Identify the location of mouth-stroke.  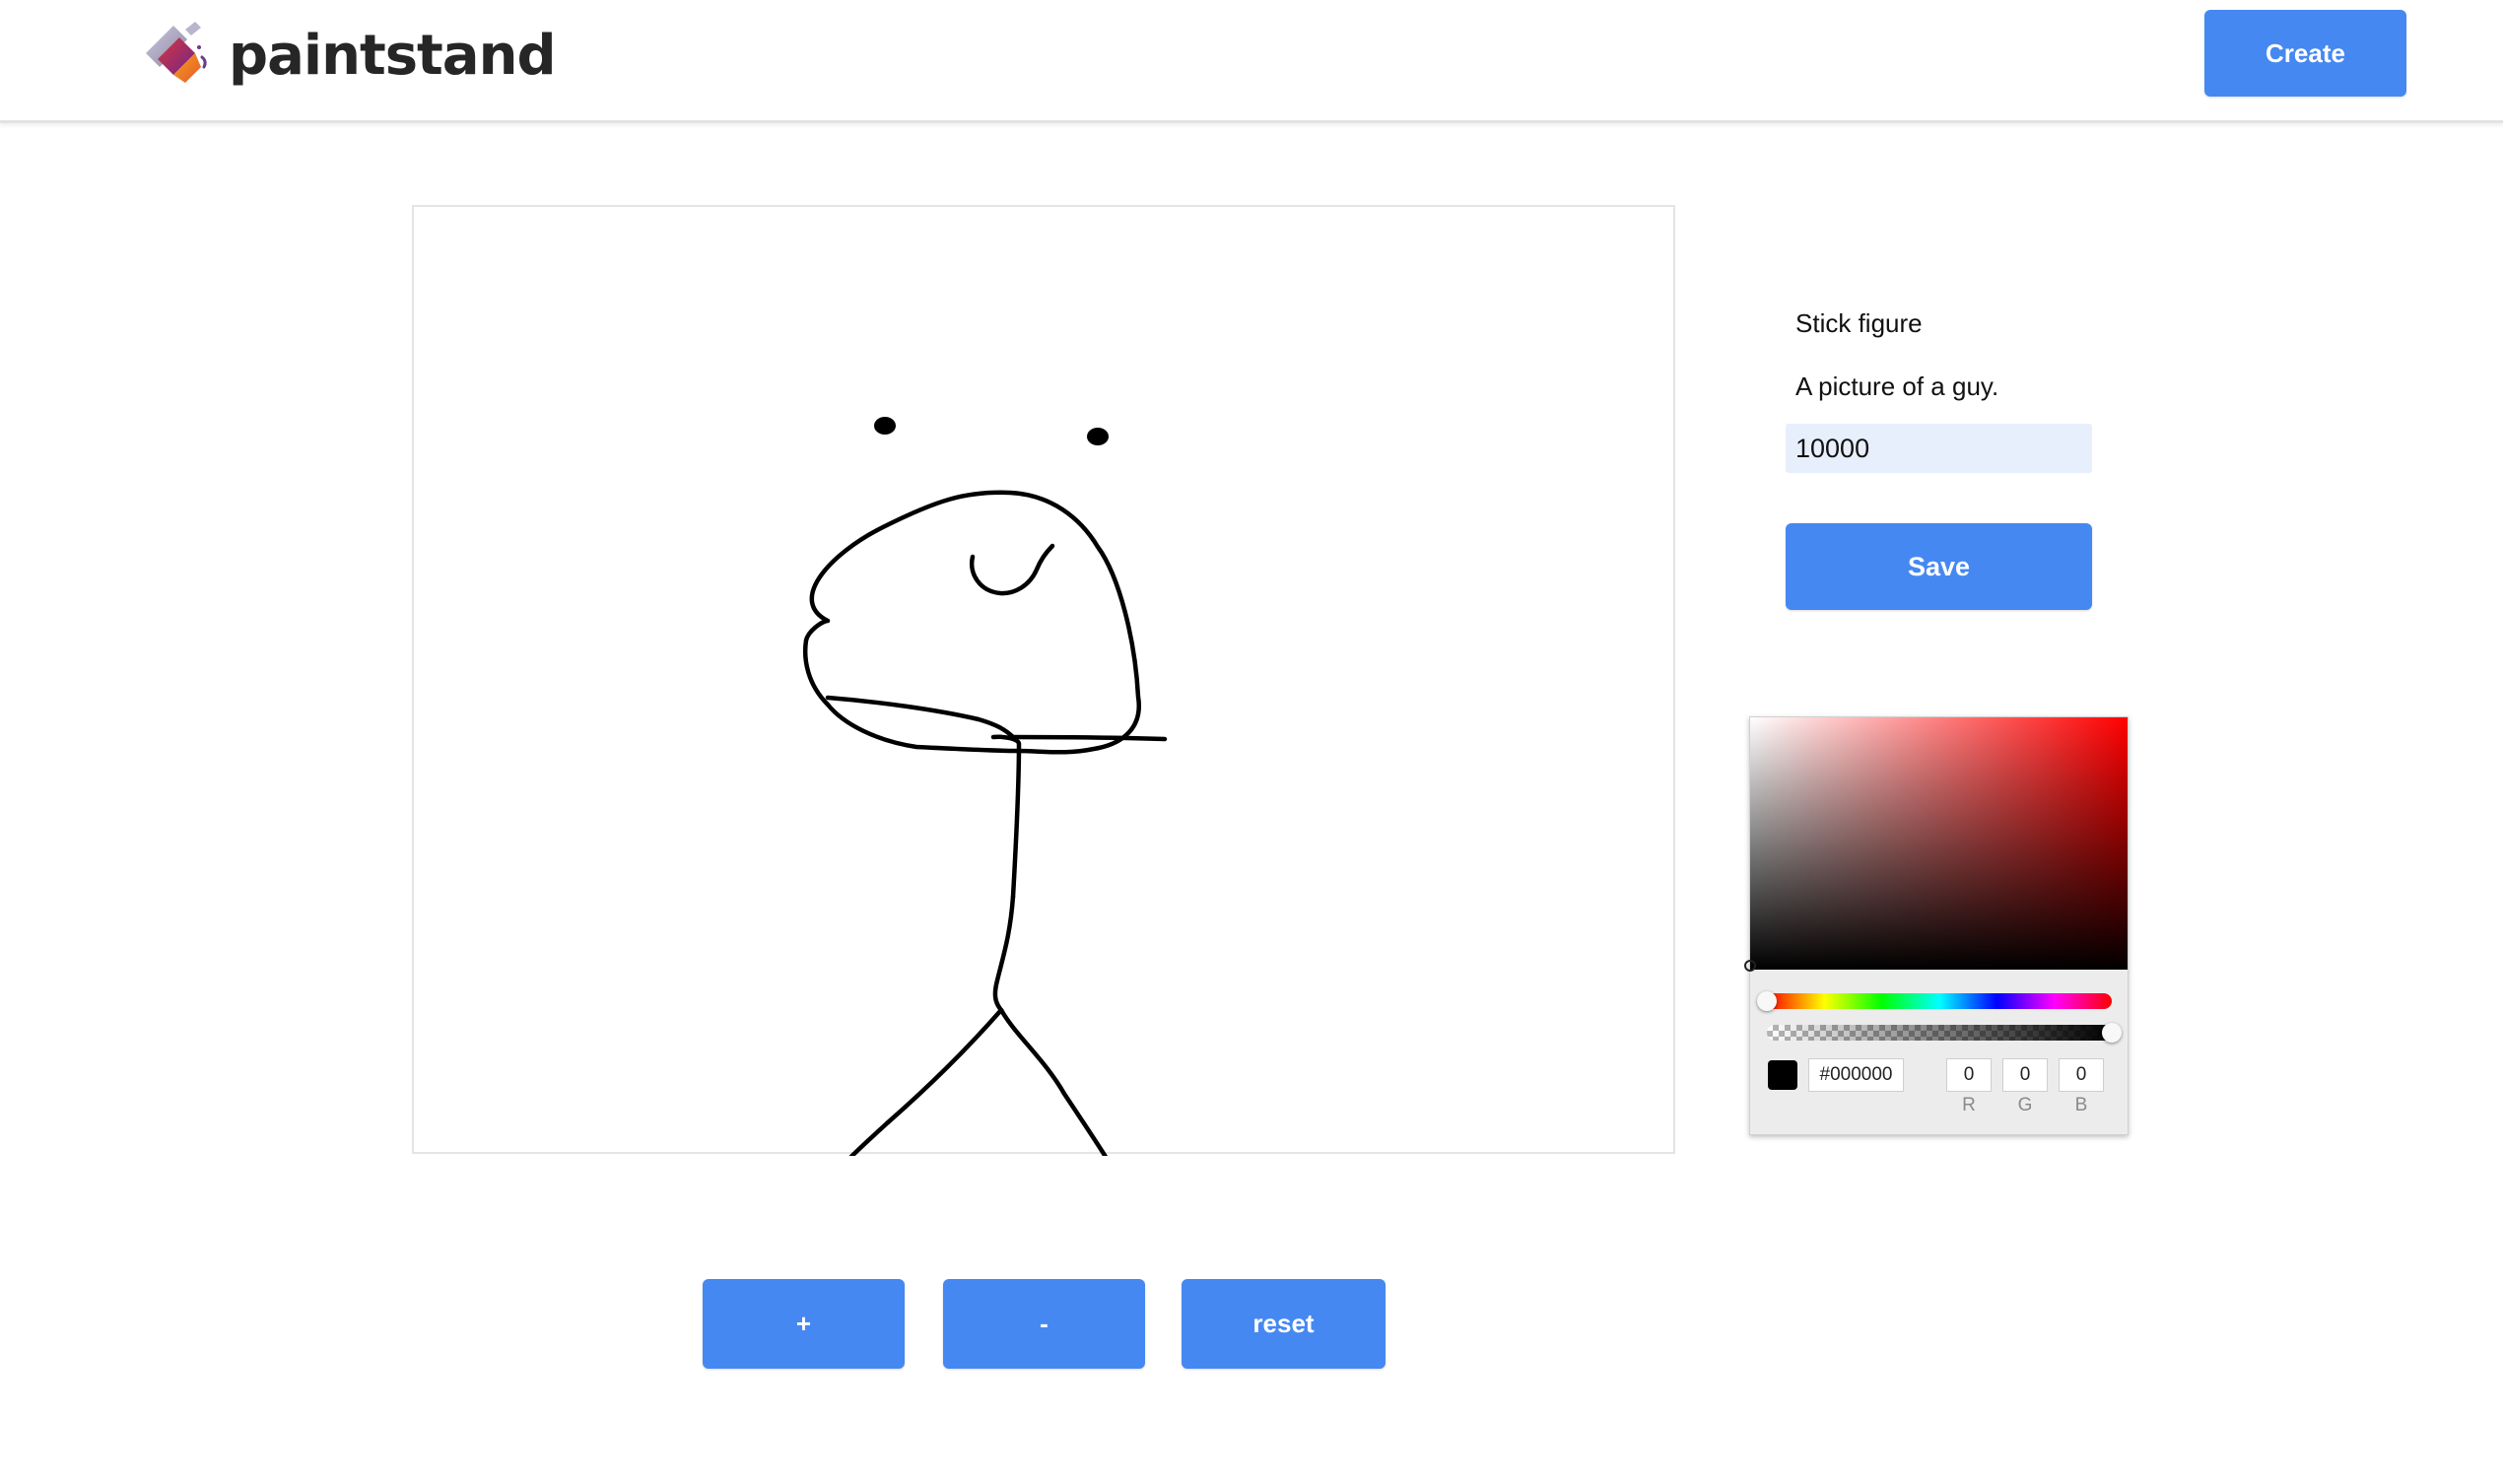
(1012, 569).